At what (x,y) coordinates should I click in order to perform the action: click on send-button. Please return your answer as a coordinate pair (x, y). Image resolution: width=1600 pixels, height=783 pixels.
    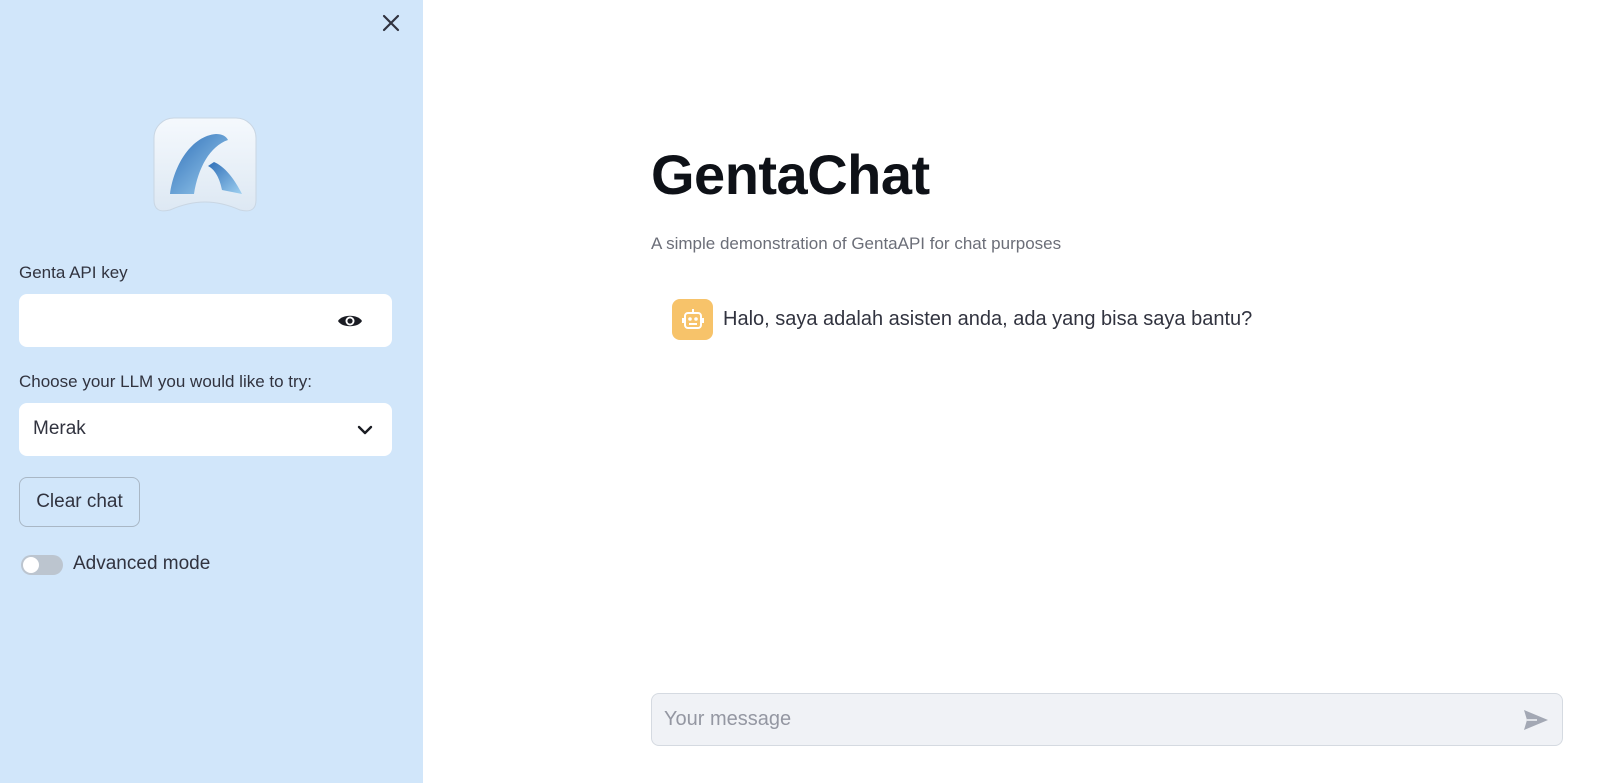
    Looking at the image, I should click on (1536, 720).